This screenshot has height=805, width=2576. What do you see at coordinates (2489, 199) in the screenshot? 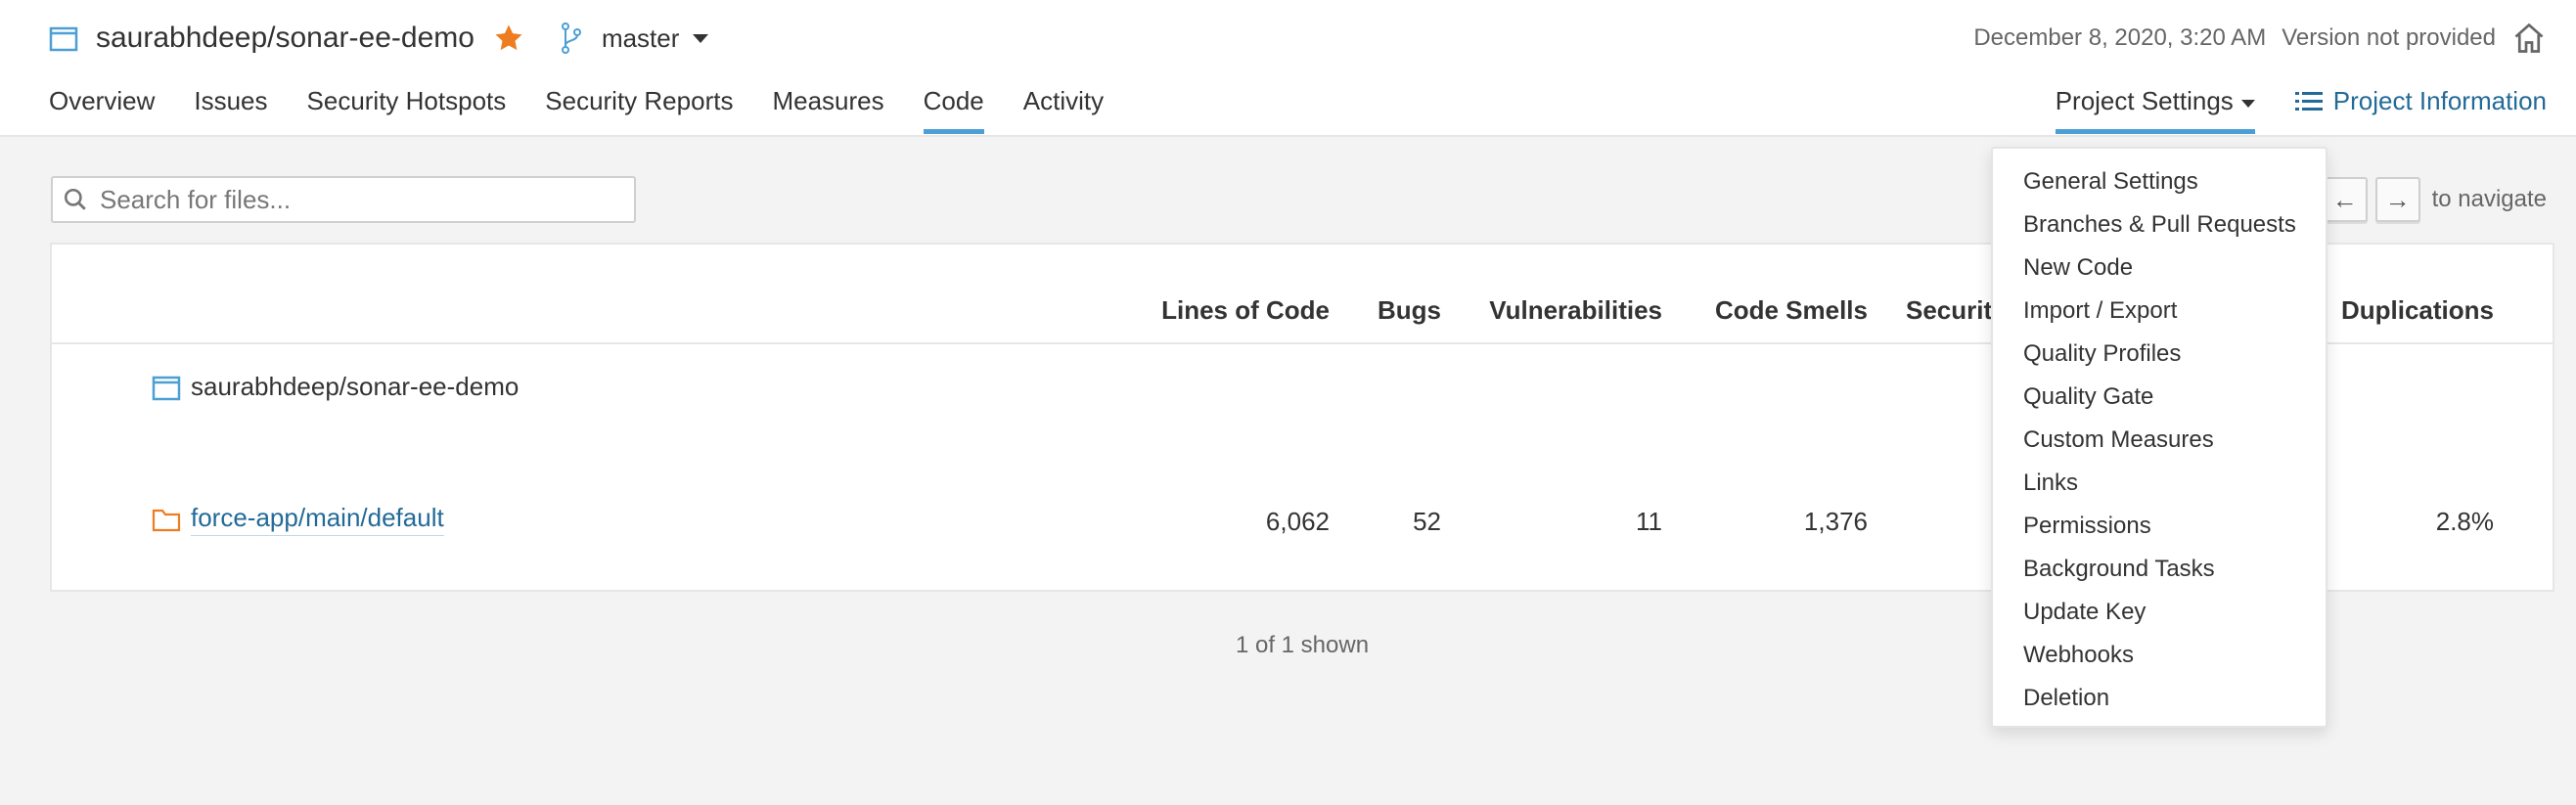
I see `keyboard-hint-label: to navigate` at bounding box center [2489, 199].